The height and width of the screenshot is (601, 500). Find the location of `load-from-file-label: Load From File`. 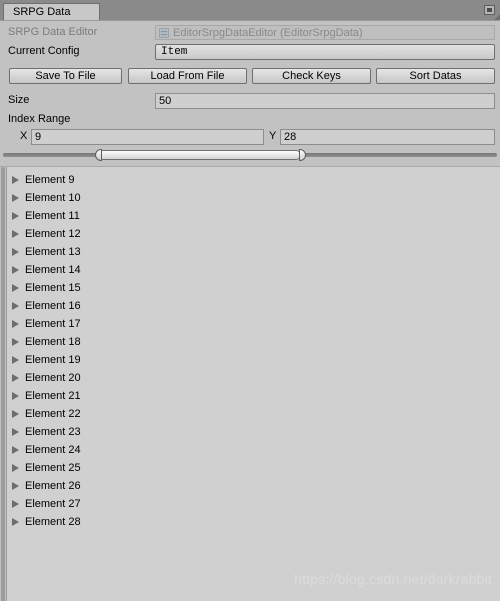

load-from-file-label: Load From File is located at coordinates (187, 76).